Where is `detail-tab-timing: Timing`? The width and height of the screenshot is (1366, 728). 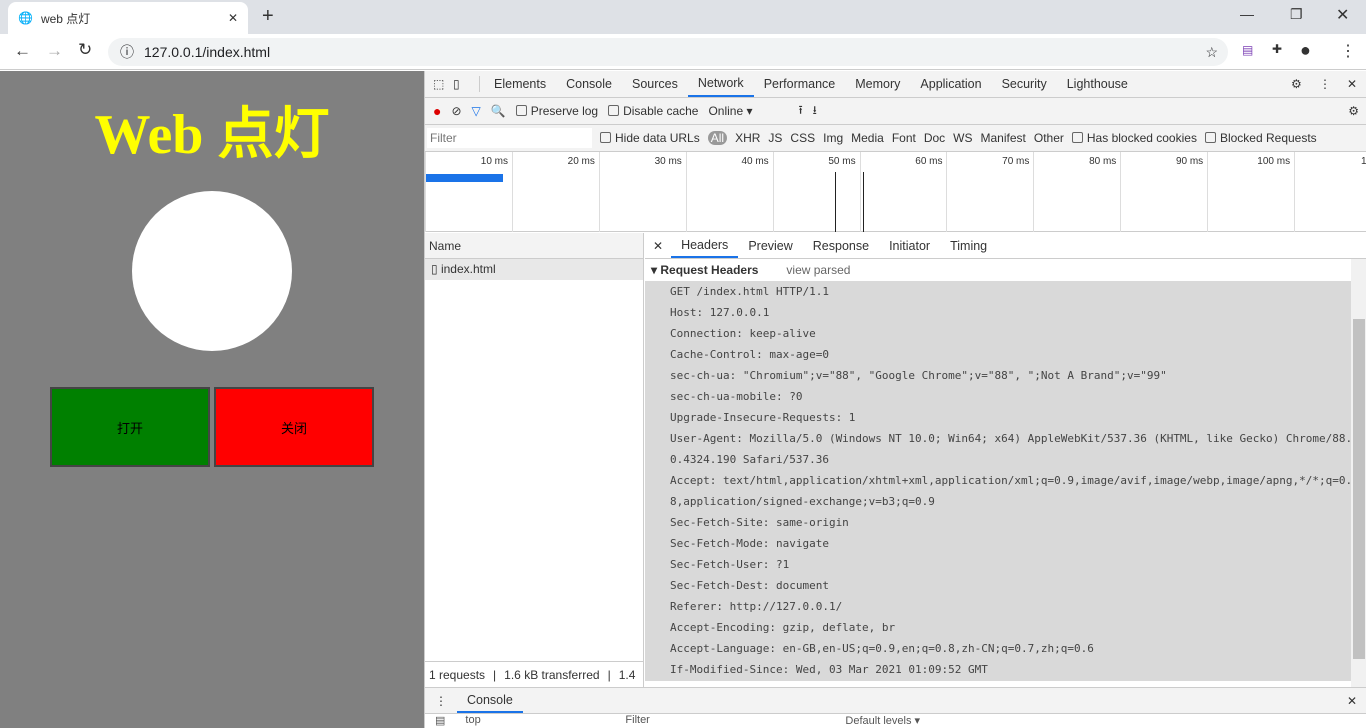 detail-tab-timing: Timing is located at coordinates (968, 245).